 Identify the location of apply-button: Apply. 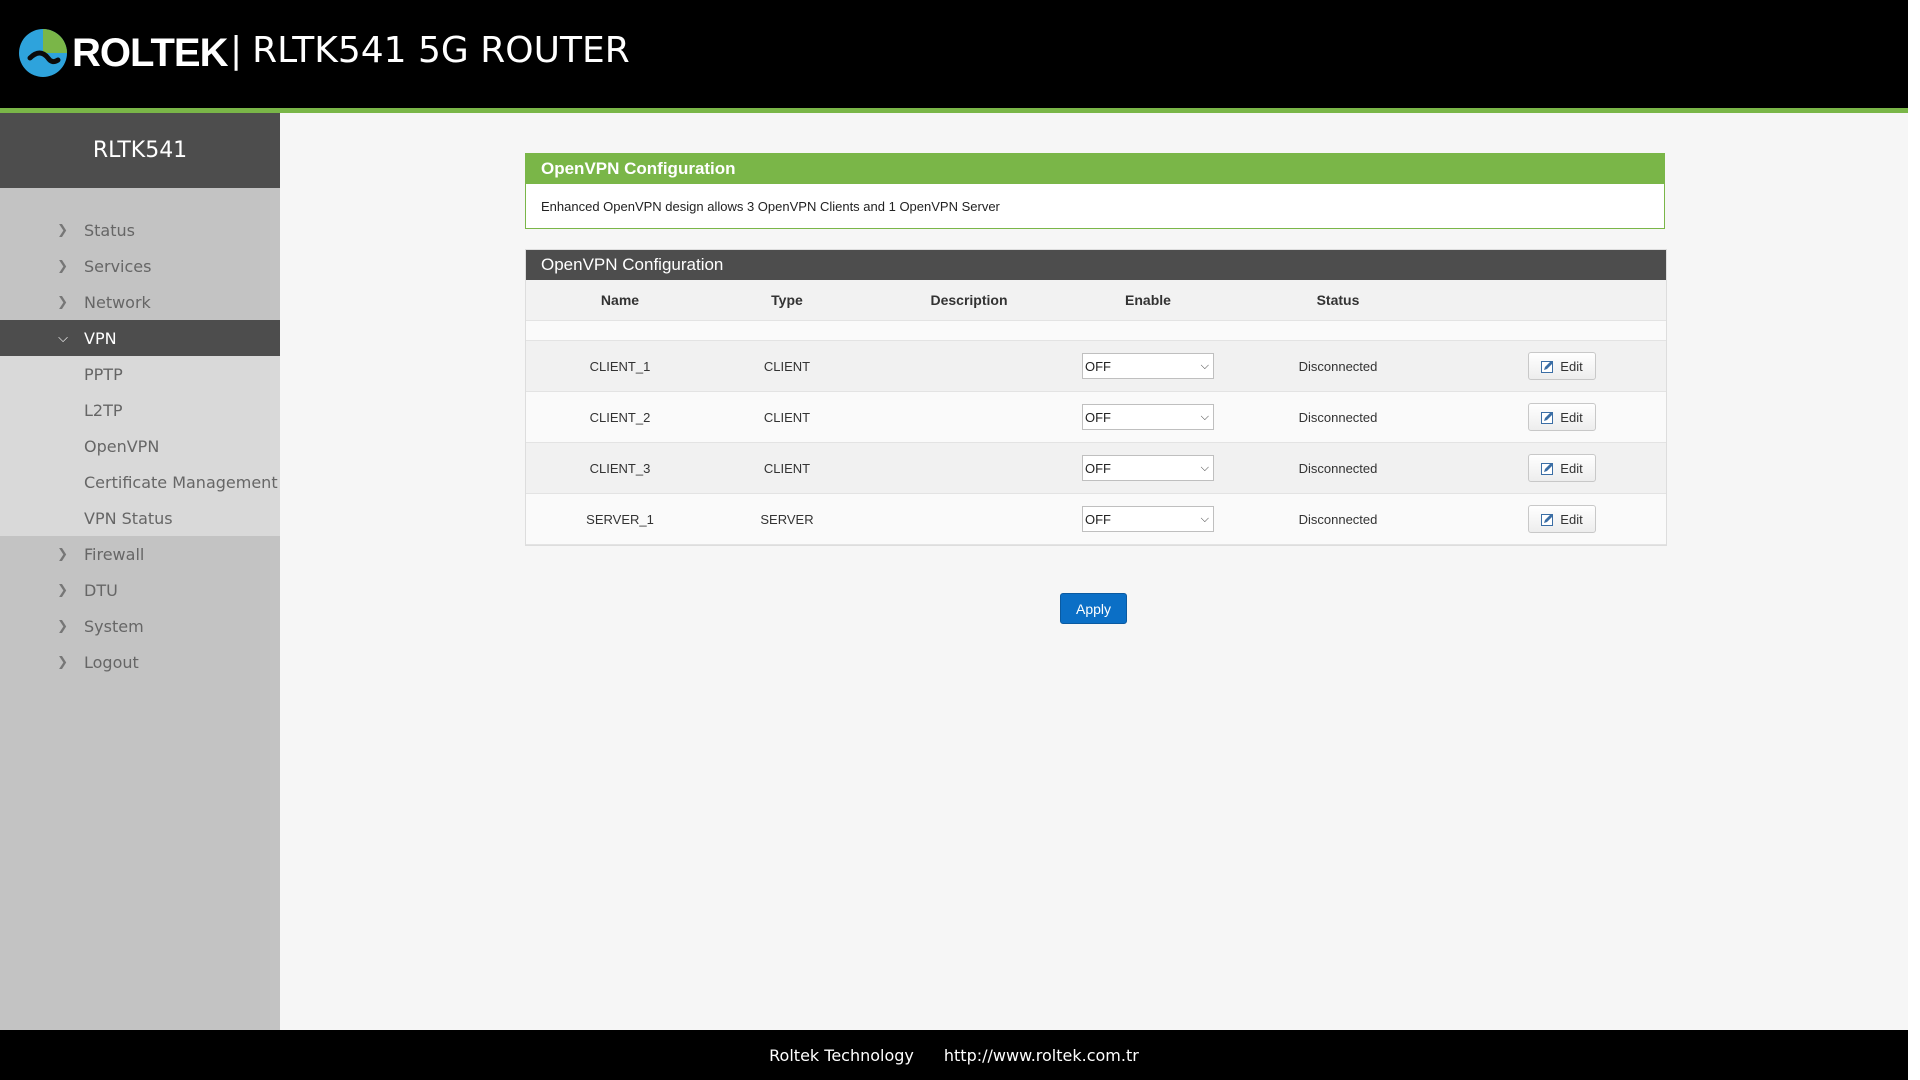
(1093, 608).